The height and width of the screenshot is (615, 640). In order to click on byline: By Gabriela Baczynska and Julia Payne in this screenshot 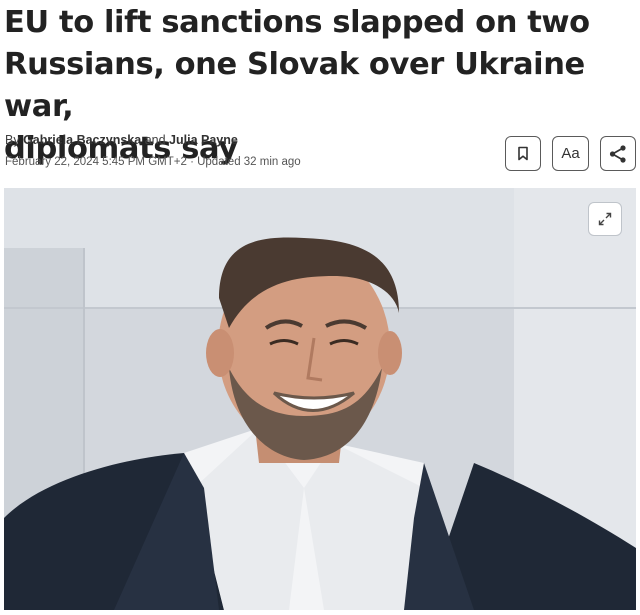, I will do `click(121, 140)`.